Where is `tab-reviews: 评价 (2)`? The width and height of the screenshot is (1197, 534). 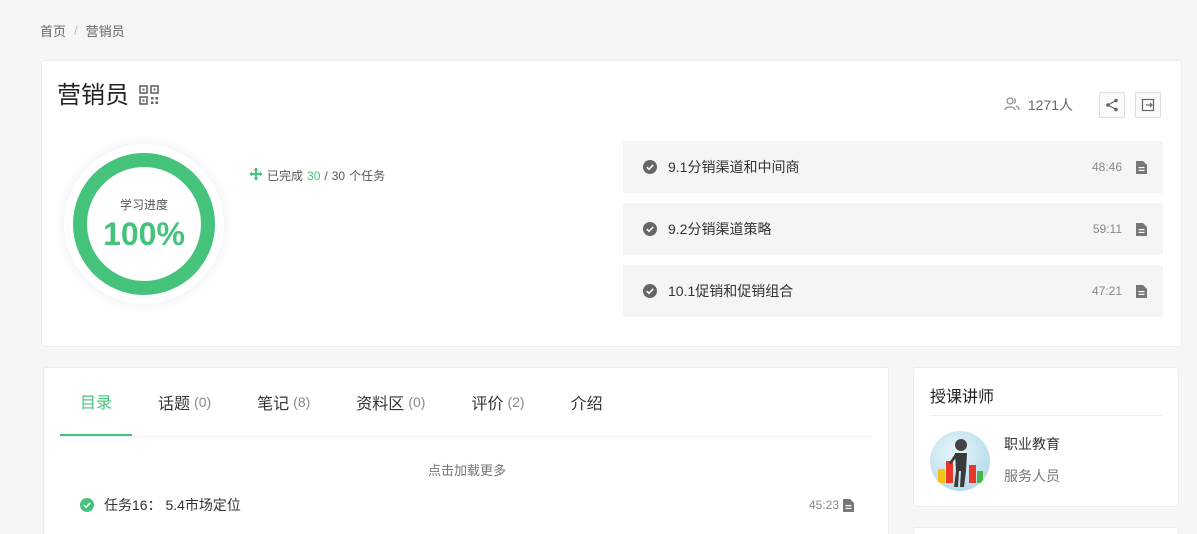
tab-reviews: 评价 (2) is located at coordinates (497, 401).